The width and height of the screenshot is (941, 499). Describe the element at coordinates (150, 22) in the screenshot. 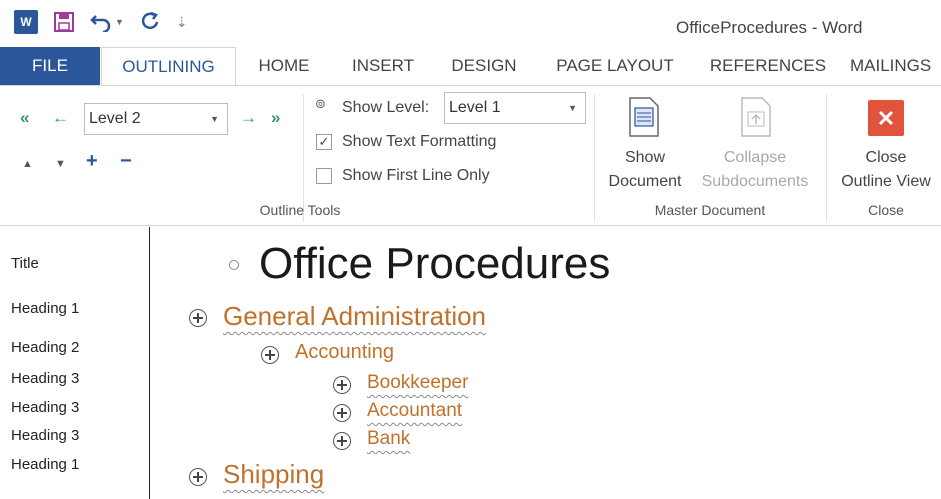

I see `repeat-icon` at that location.